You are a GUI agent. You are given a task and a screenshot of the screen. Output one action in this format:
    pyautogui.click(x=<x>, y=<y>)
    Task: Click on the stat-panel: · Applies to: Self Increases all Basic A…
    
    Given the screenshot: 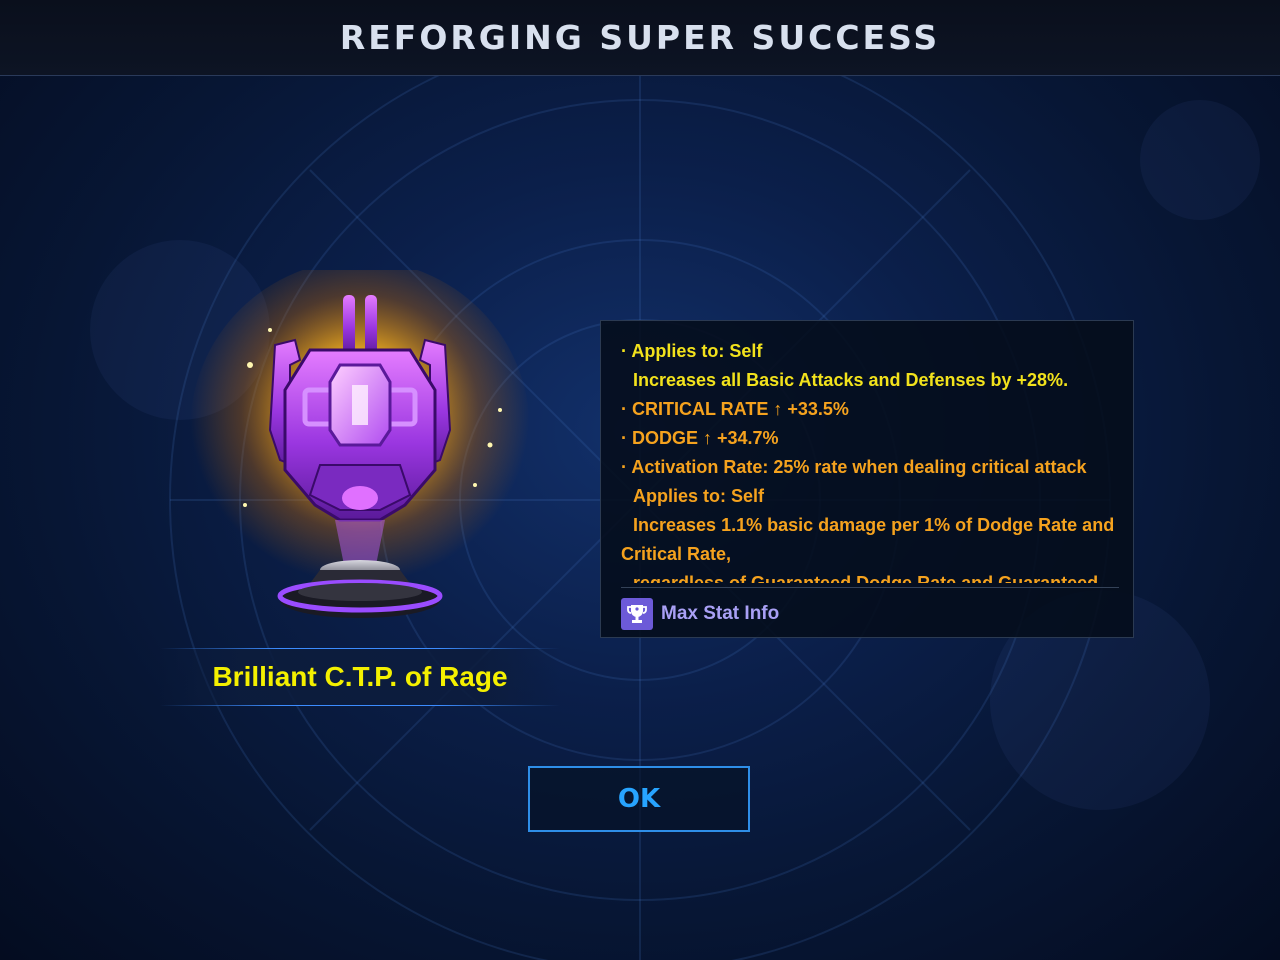 What is the action you would take?
    pyautogui.click(x=867, y=479)
    